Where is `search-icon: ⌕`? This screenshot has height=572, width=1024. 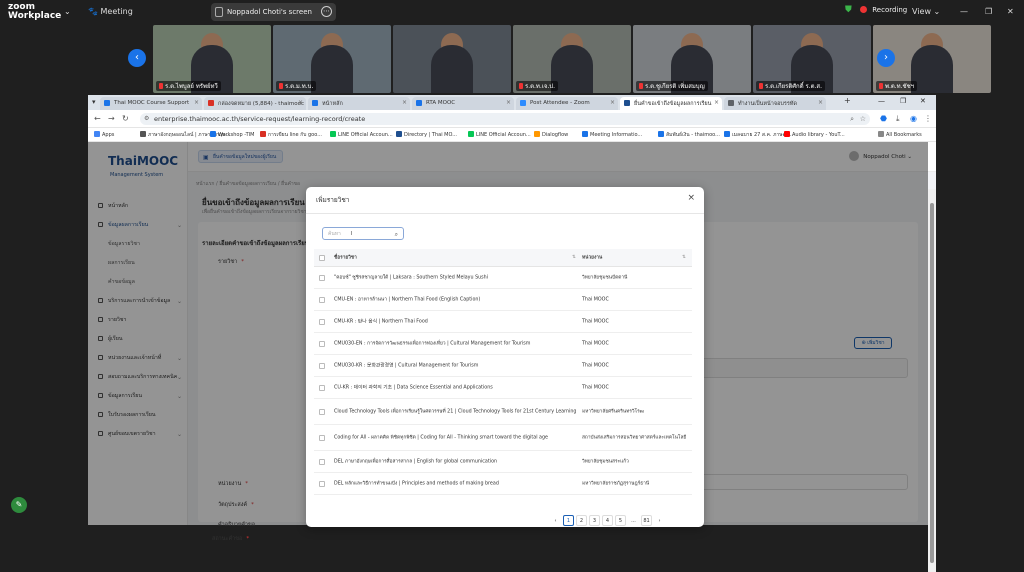 search-icon: ⌕ is located at coordinates (396, 235).